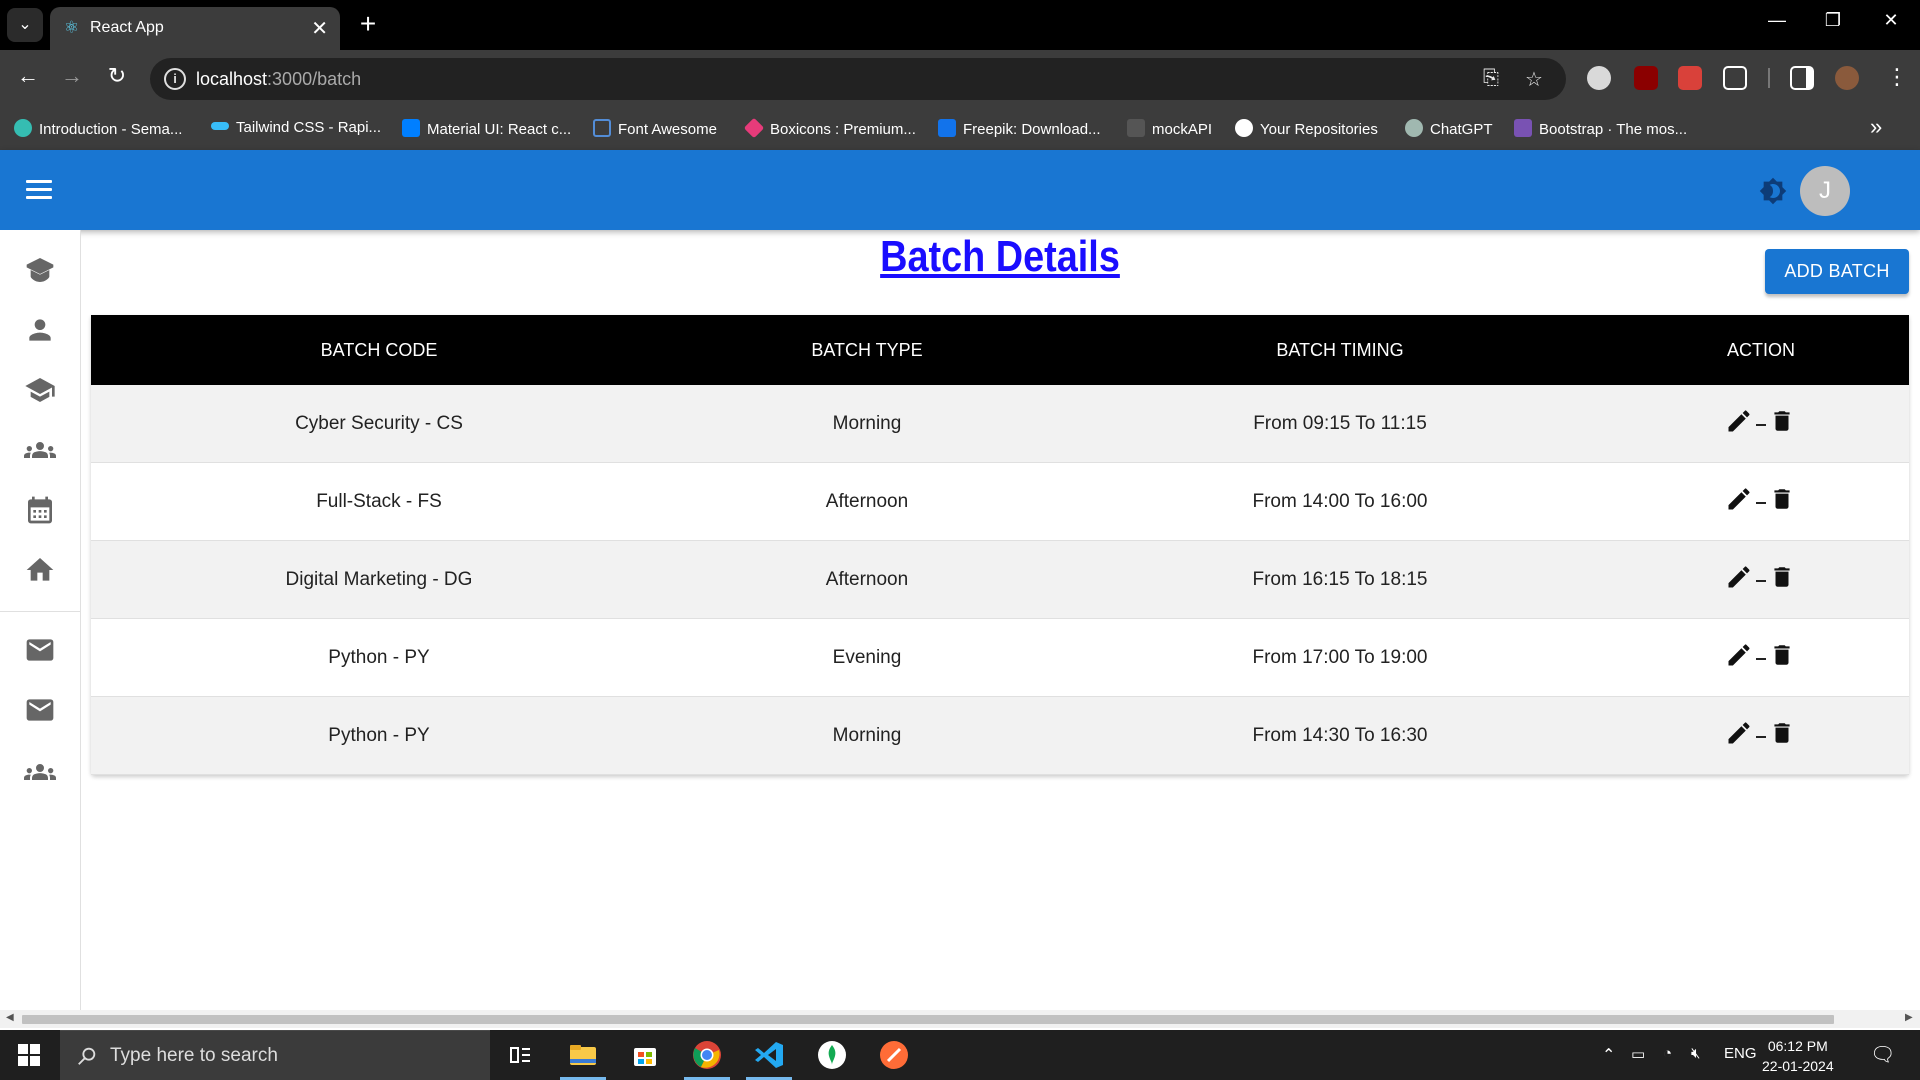  Describe the element at coordinates (1523, 128) in the screenshot. I see `bootstrap-icon` at that location.